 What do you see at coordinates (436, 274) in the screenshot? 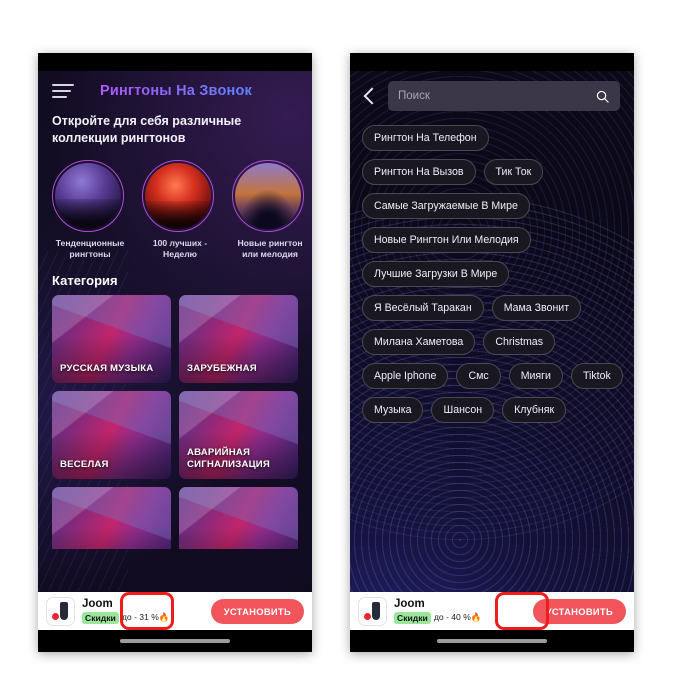
I see `search-suggestion-chip: Лучшие Загрузки В Мире` at bounding box center [436, 274].